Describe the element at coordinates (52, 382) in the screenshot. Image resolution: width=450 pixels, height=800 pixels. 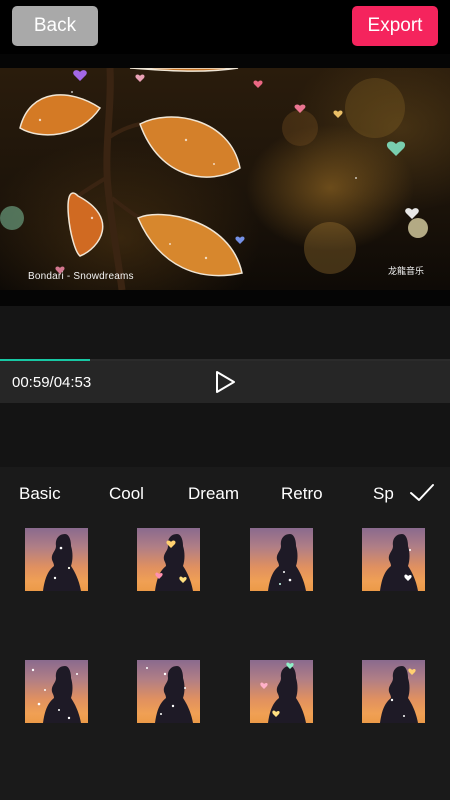
I see `playback-time: 00:59/04:53` at that location.